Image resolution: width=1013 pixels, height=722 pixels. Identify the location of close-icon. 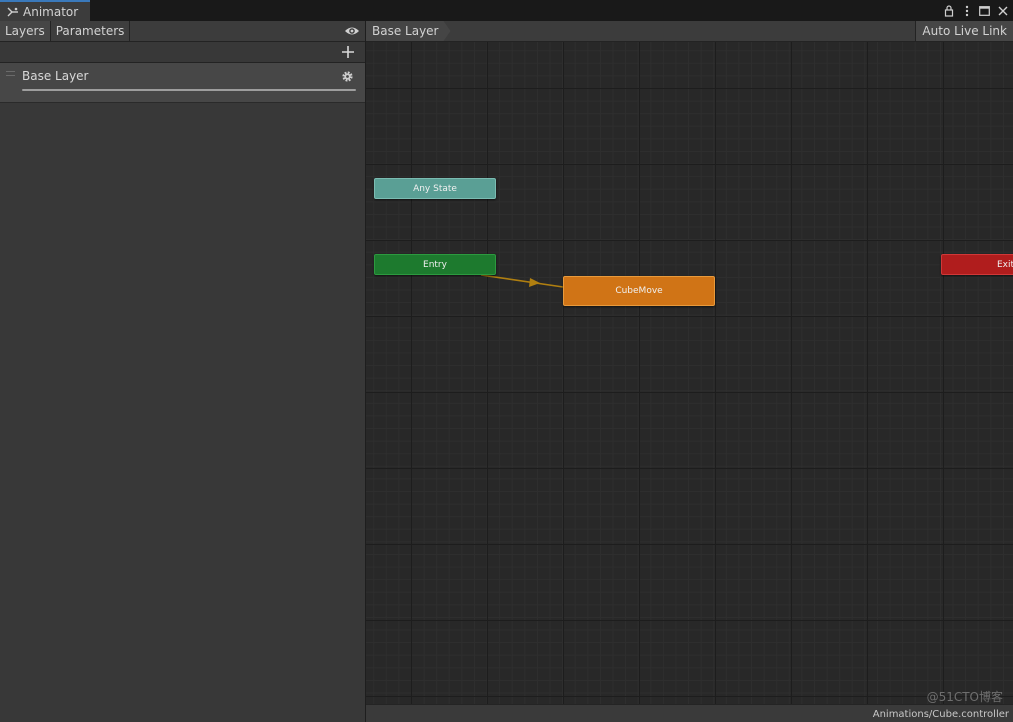
(1002, 11).